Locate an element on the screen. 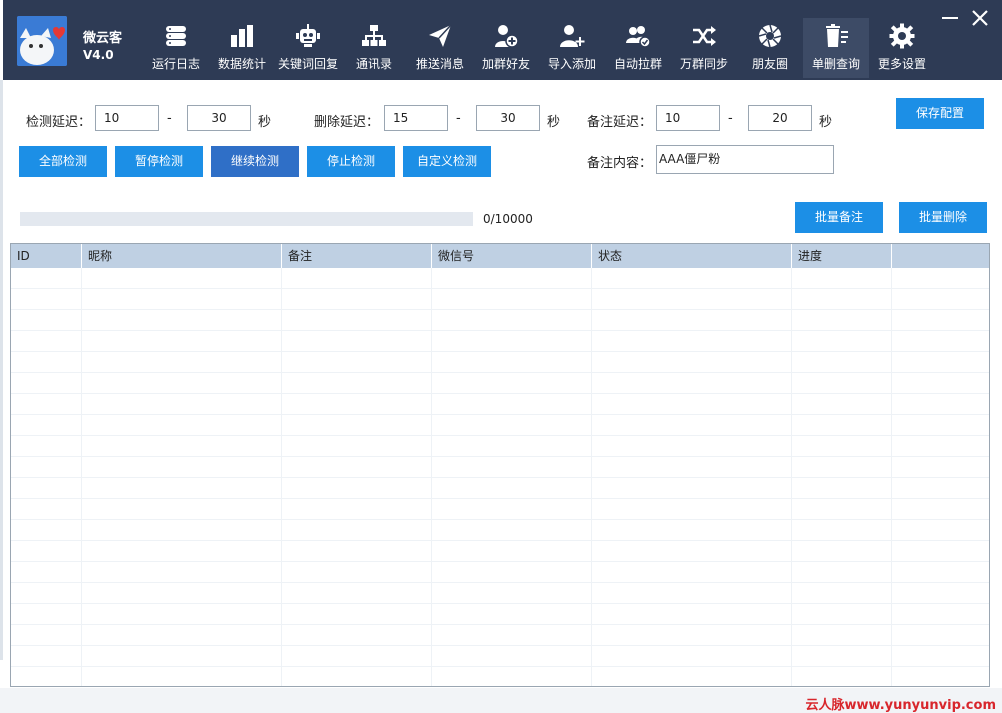 This screenshot has height=713, width=1002. nav-label: 数据统计 is located at coordinates (241, 64).